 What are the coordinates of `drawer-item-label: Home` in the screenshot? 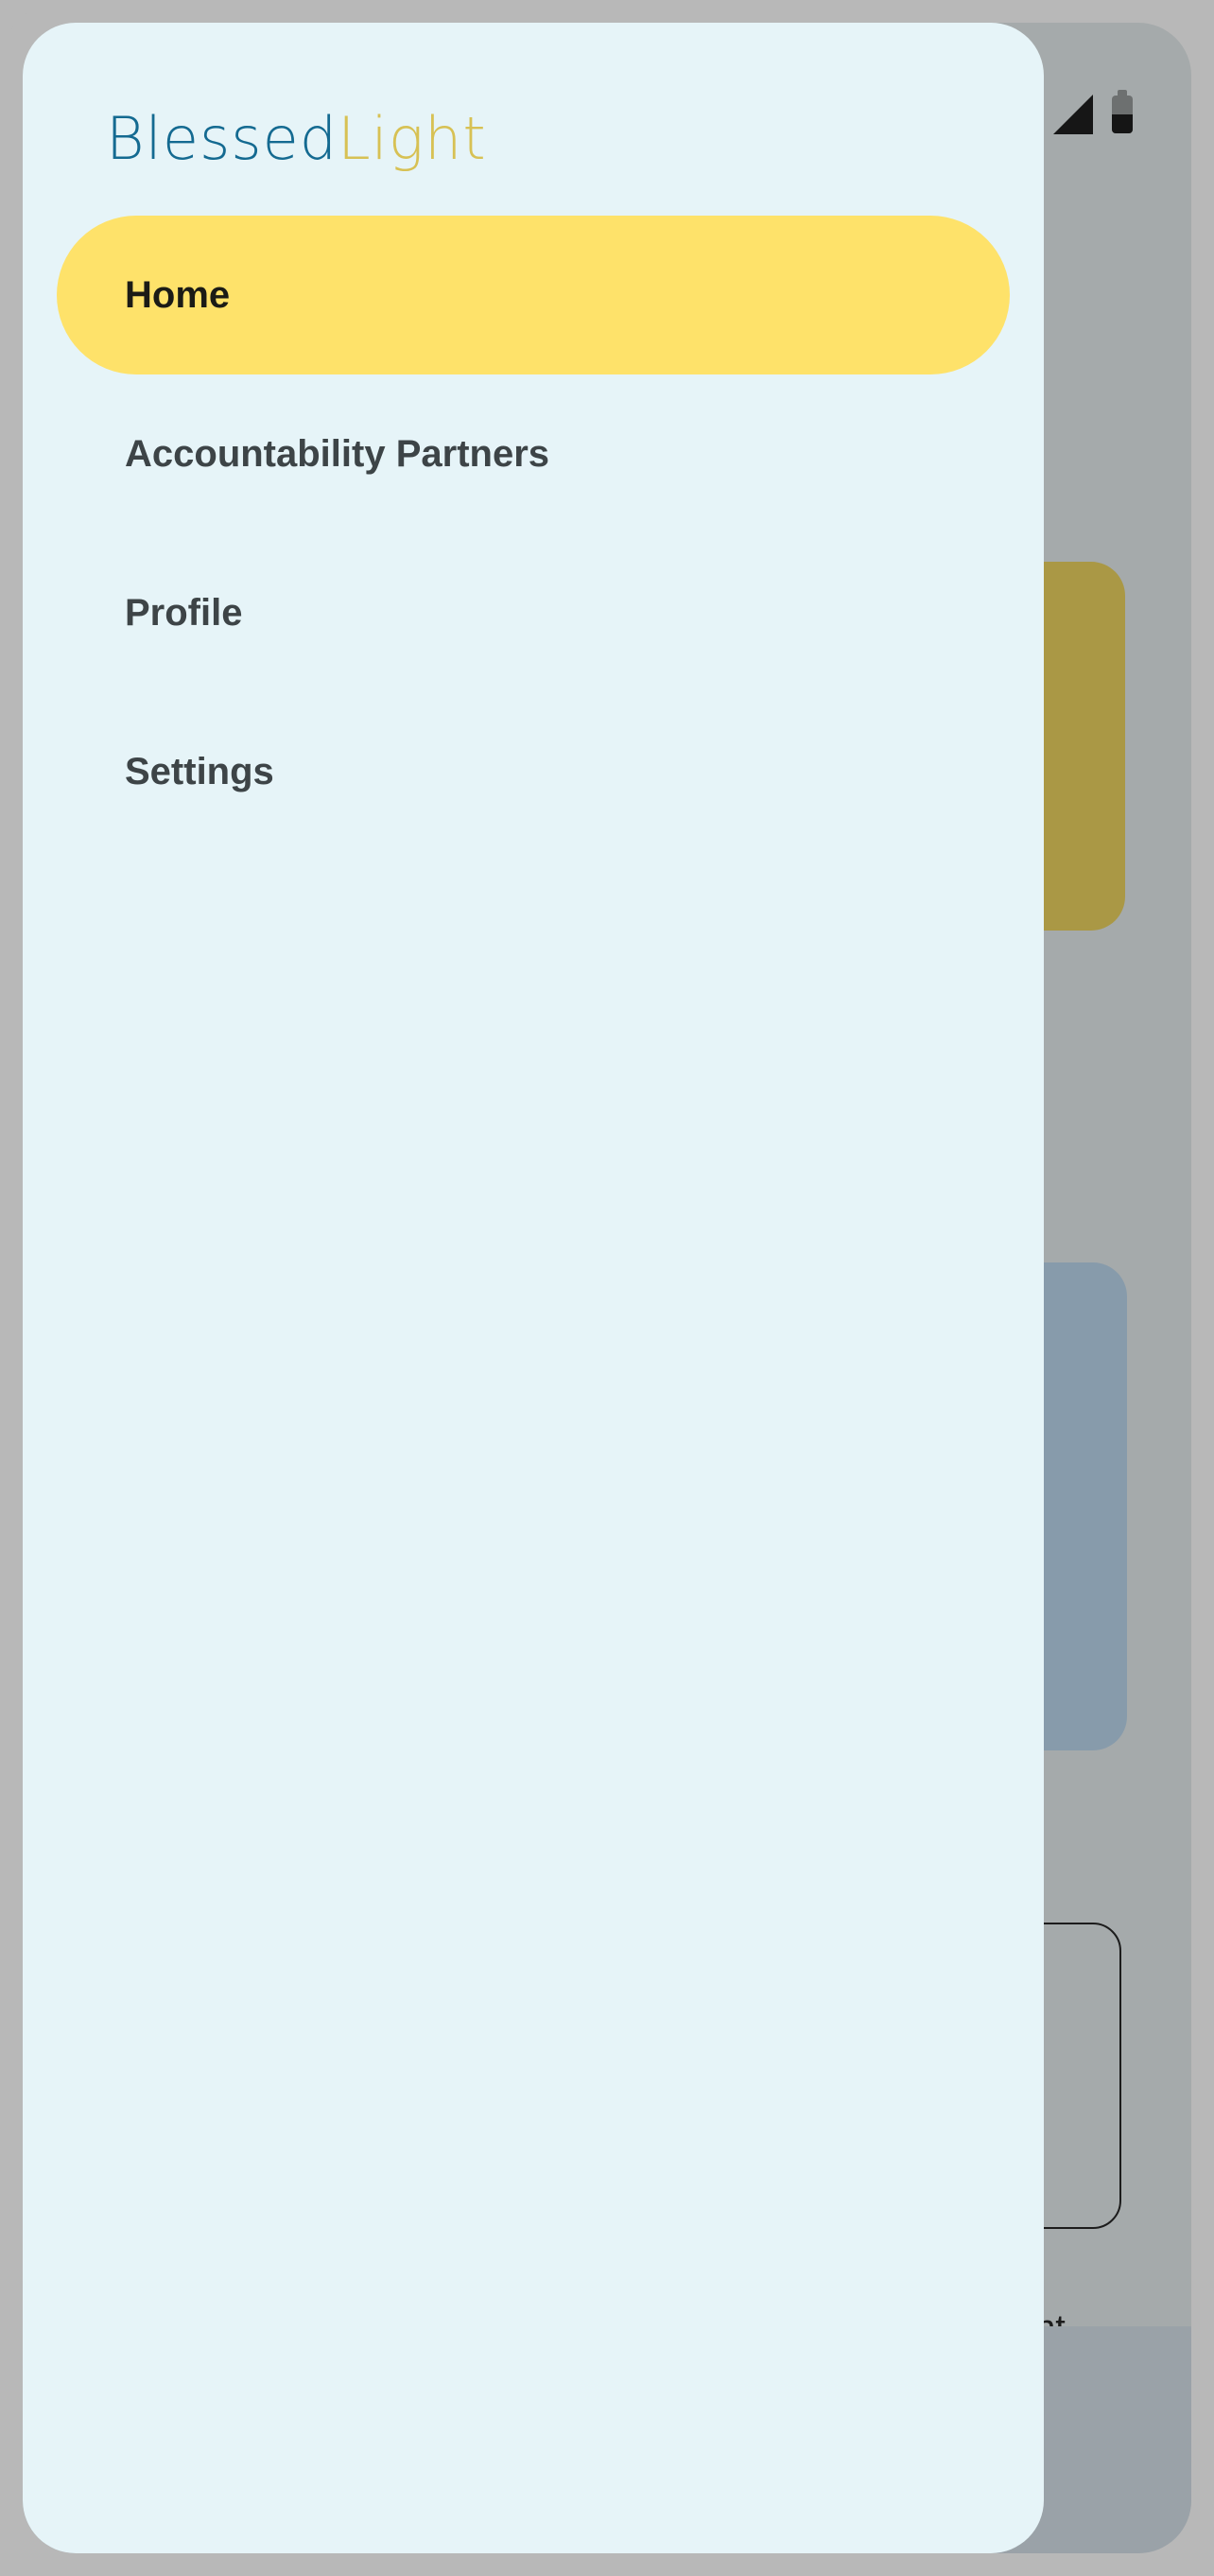 It's located at (178, 294).